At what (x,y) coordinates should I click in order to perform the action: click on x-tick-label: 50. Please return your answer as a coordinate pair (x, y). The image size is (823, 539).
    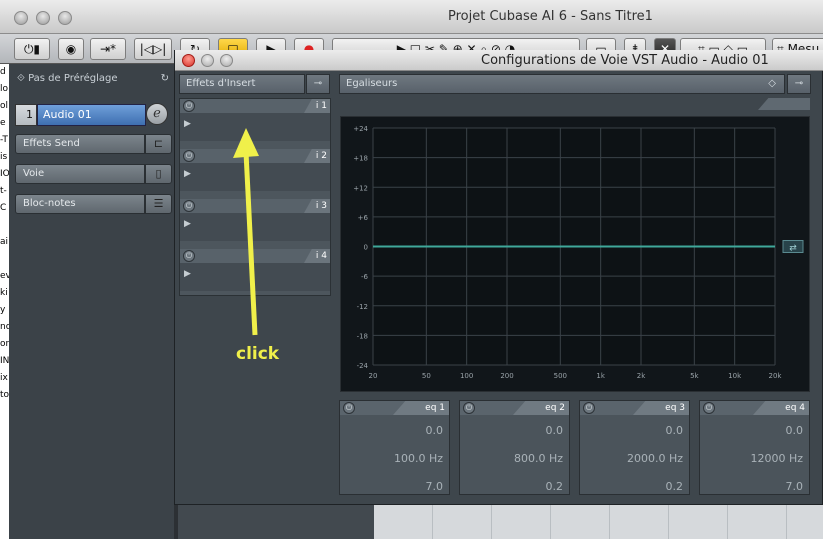
    Looking at the image, I should click on (426, 376).